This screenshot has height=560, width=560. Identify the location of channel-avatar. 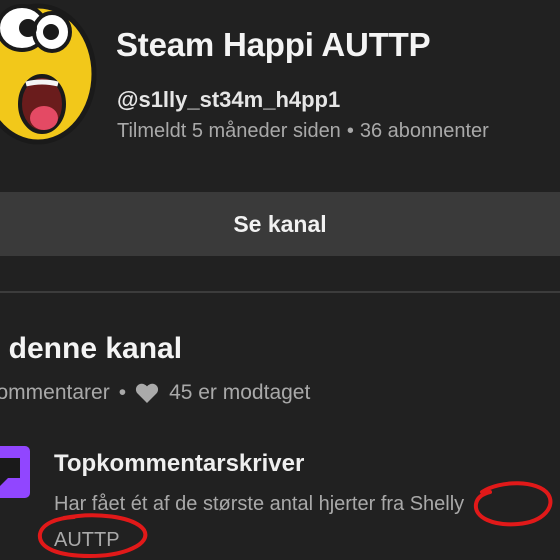
(50, 79).